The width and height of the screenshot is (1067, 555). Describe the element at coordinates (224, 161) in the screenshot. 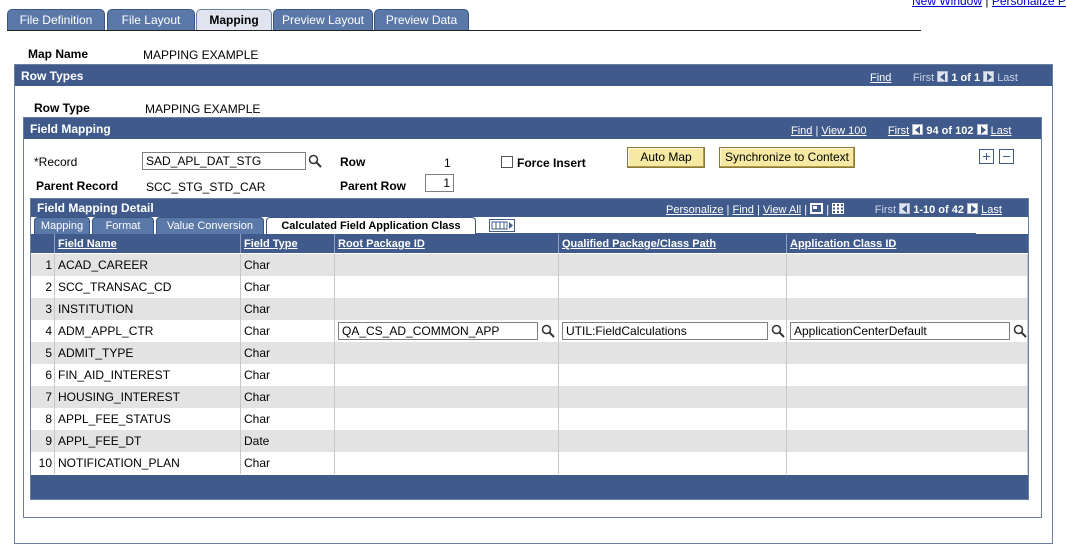

I see `record-input` at that location.